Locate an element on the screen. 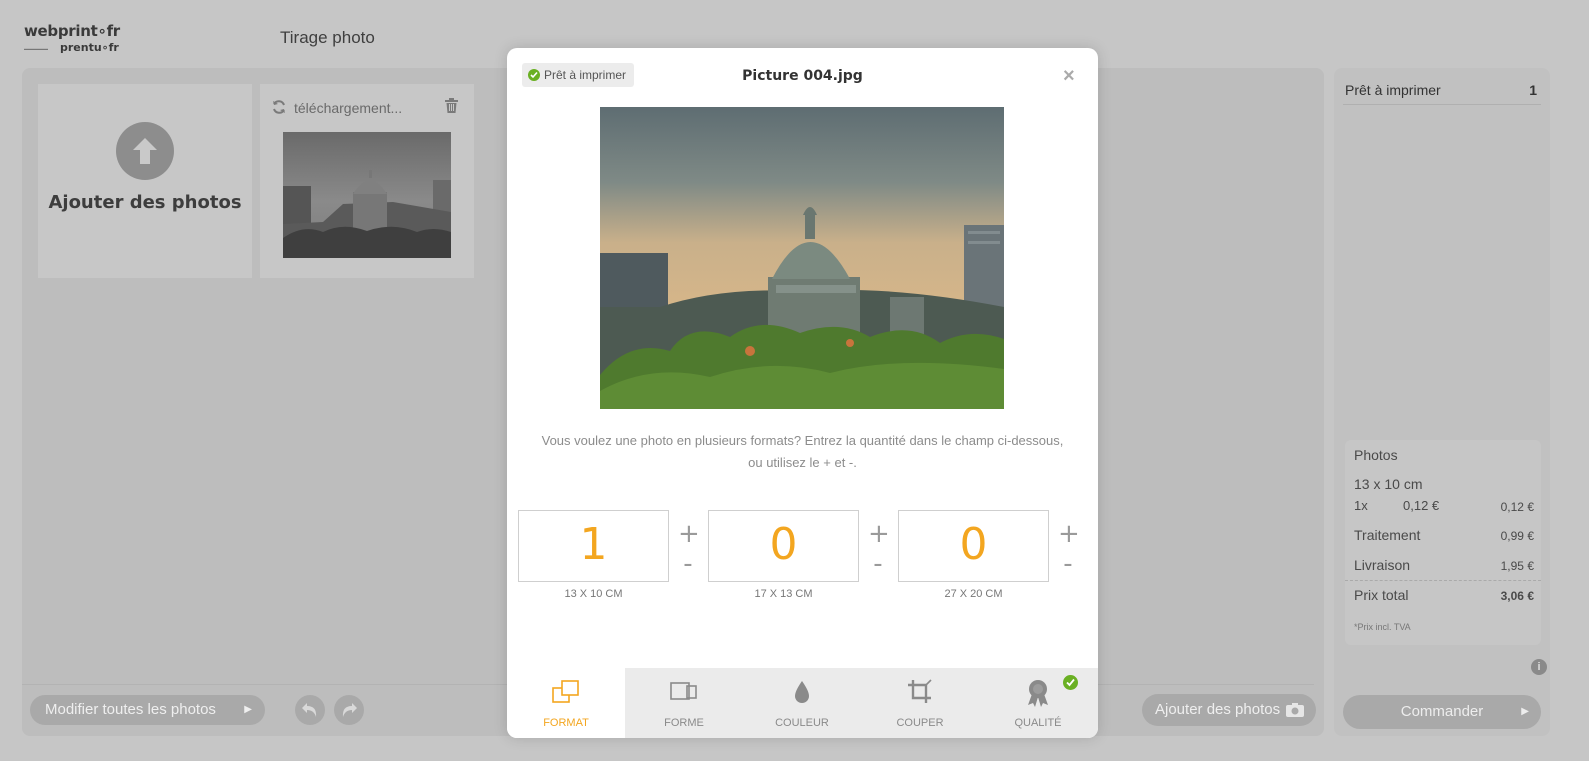 This screenshot has height=761, width=1589. logo-tagline-mark: ▬▬▬▬▬▬ is located at coordinates (36, 48).